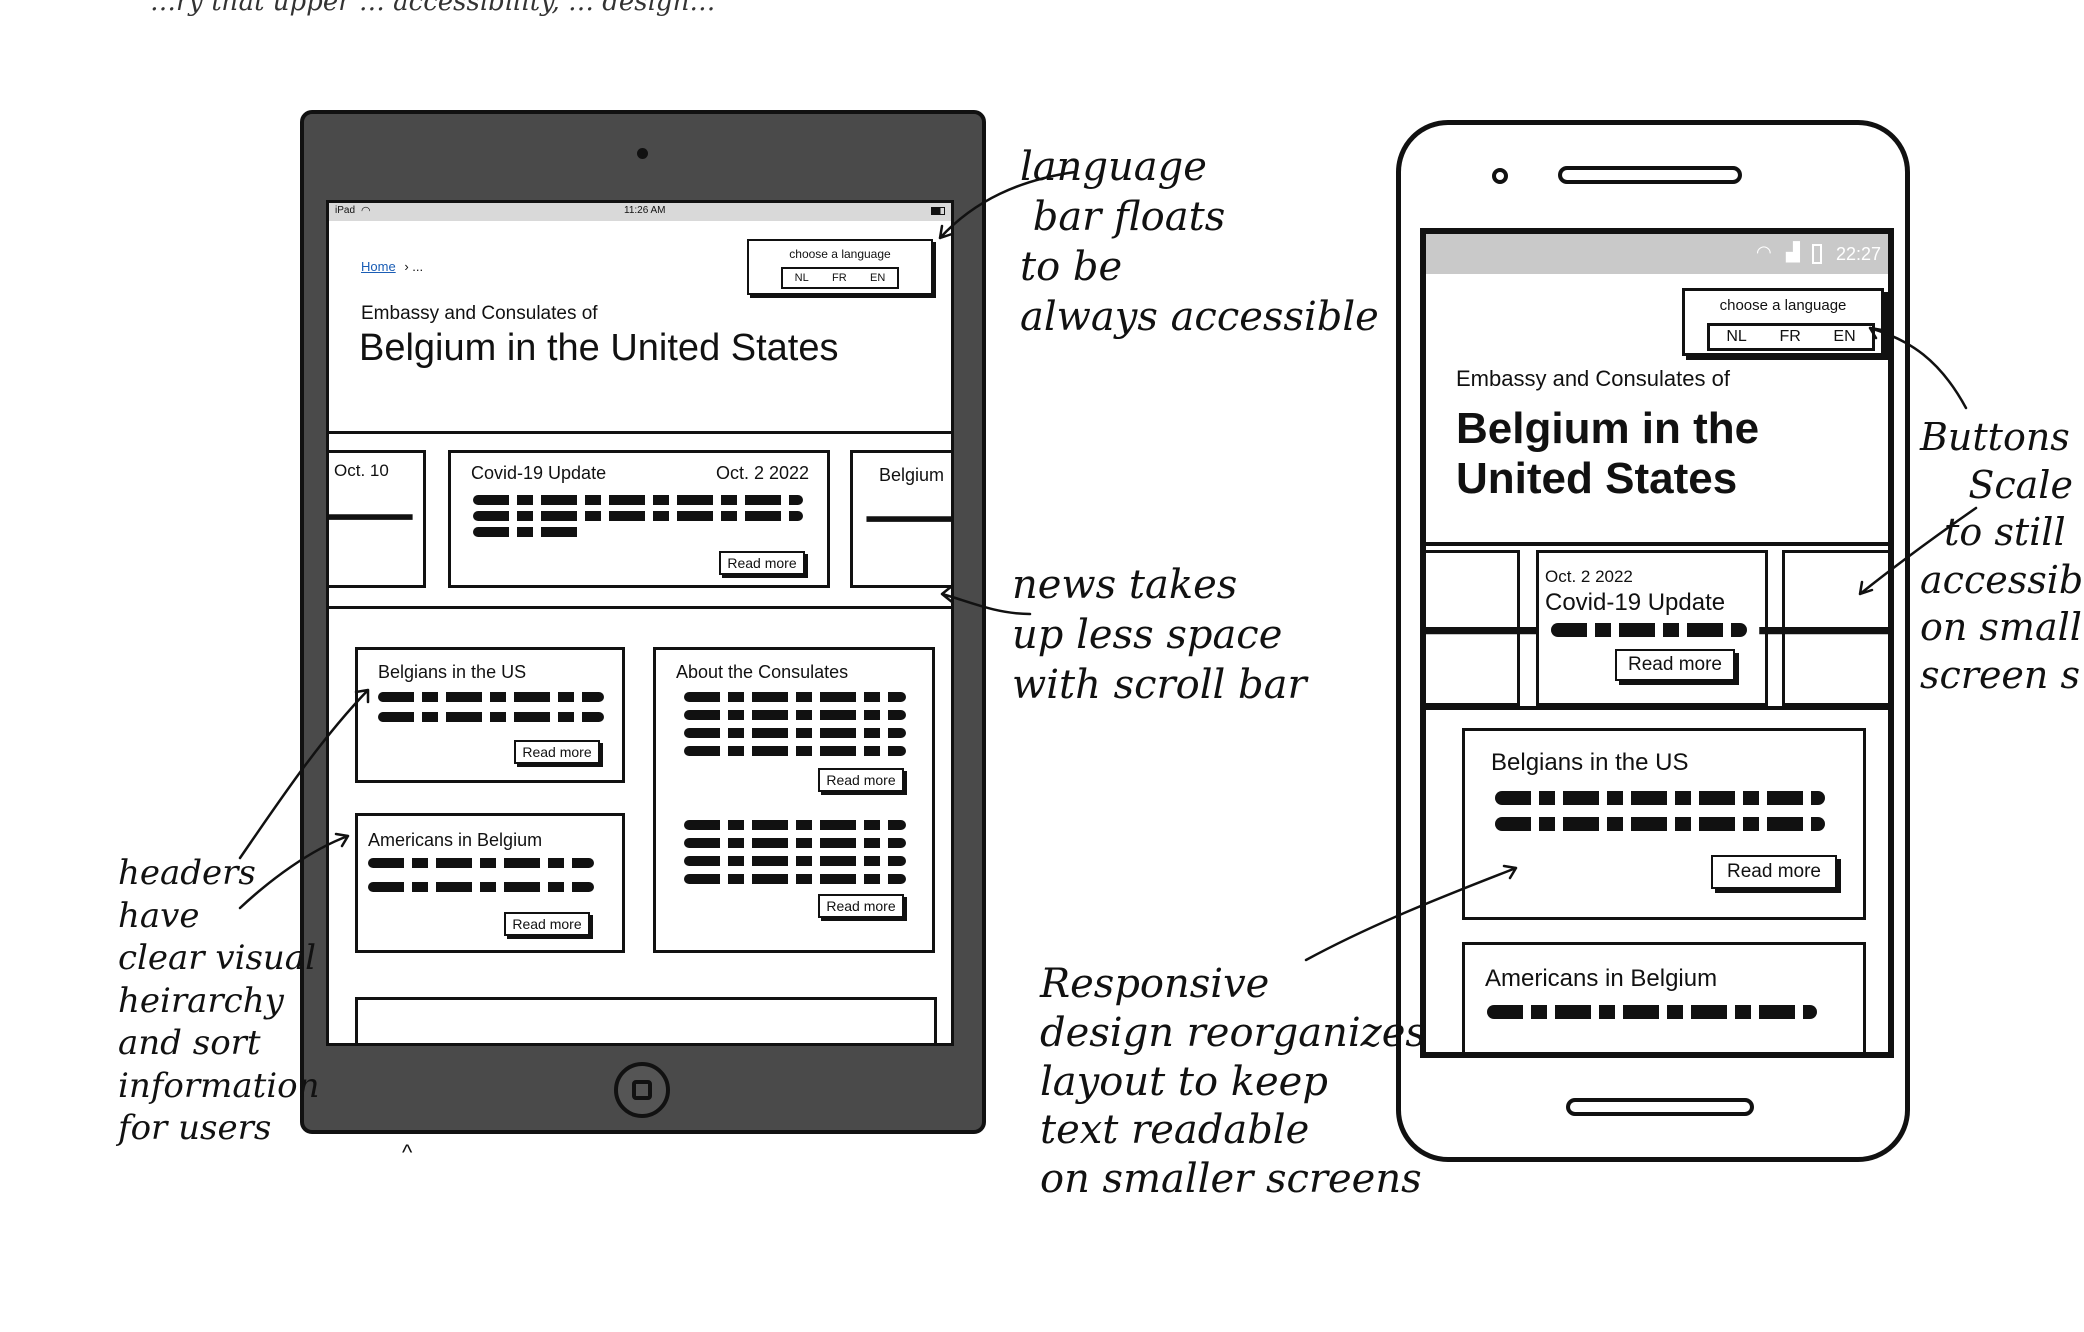 Image resolution: width=2084 pixels, height=1332 pixels. I want to click on note-news: news takes up less space with scroll bar, so click(1159, 635).